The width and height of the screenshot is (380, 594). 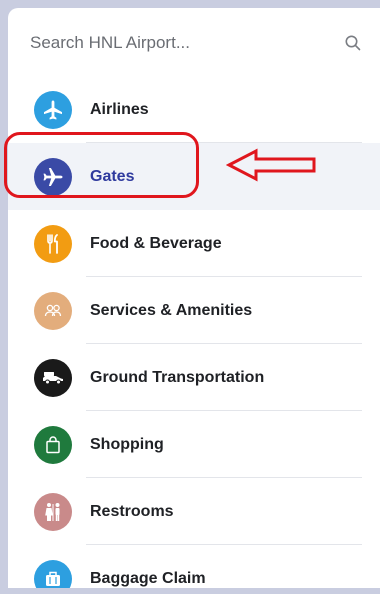 I want to click on menu-item-label: Food & Beverage, so click(x=156, y=243).